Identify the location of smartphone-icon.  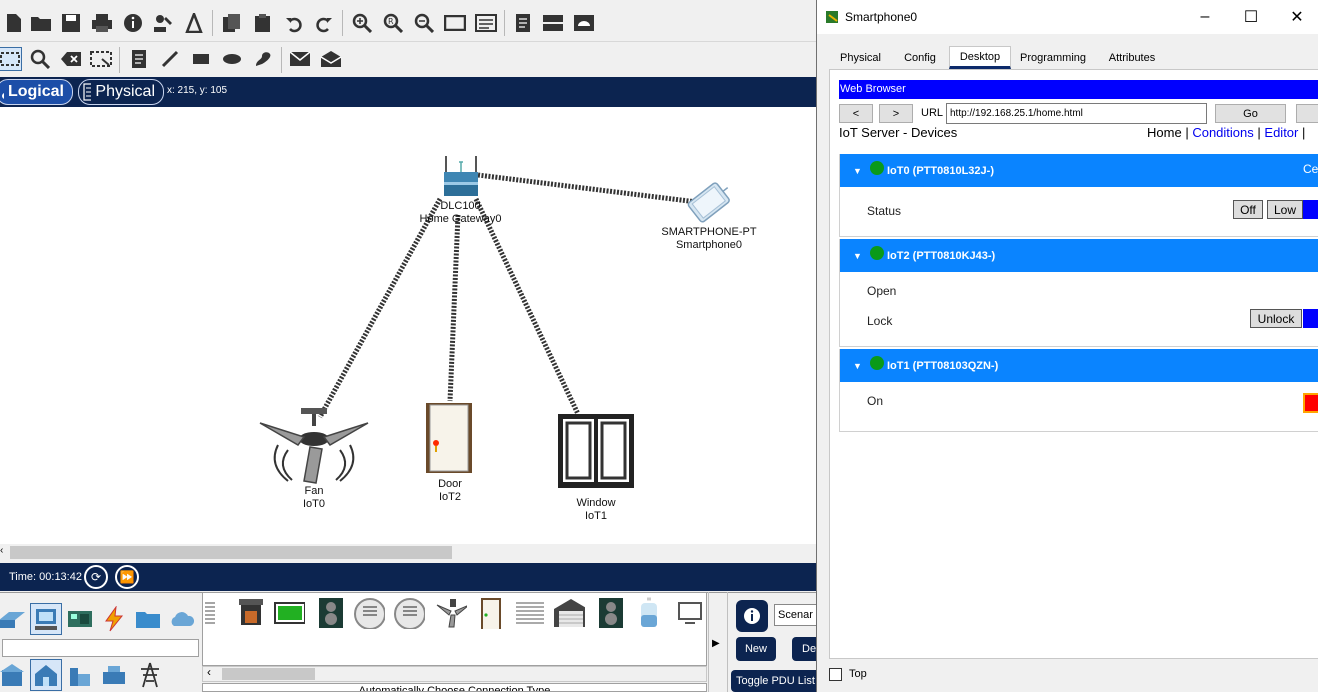
(710, 203).